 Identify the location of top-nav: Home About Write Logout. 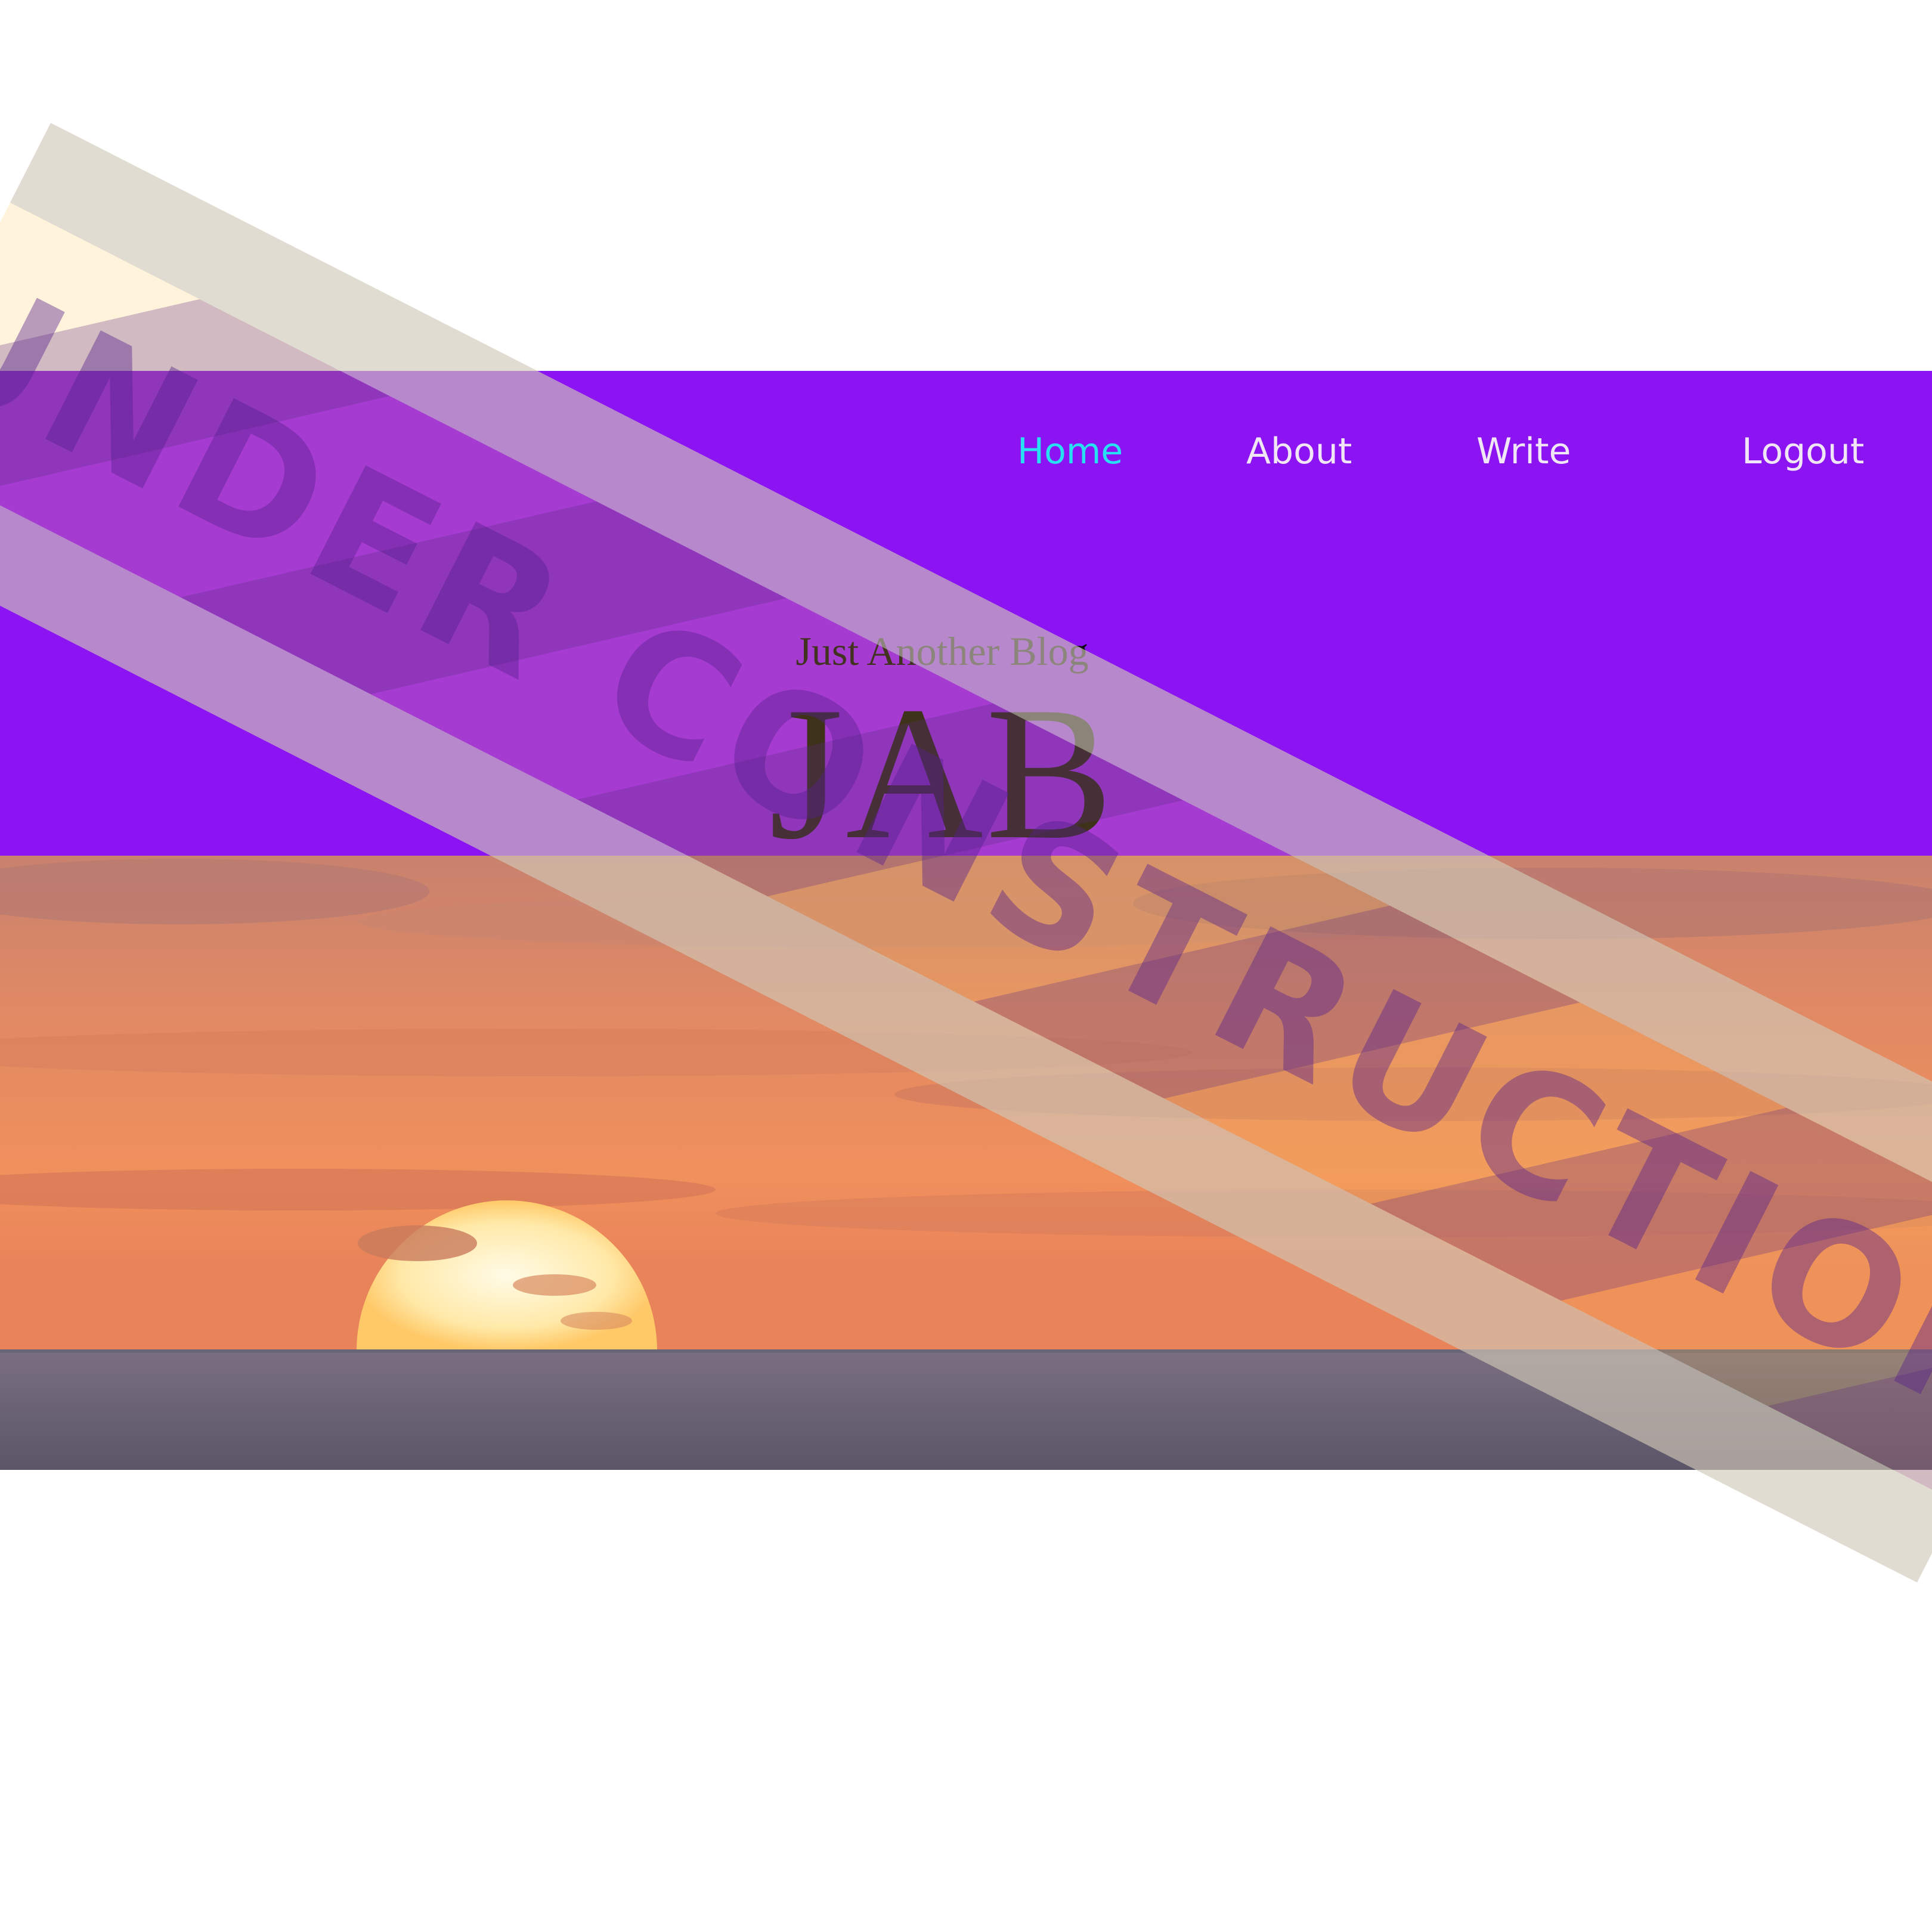
(966, 431).